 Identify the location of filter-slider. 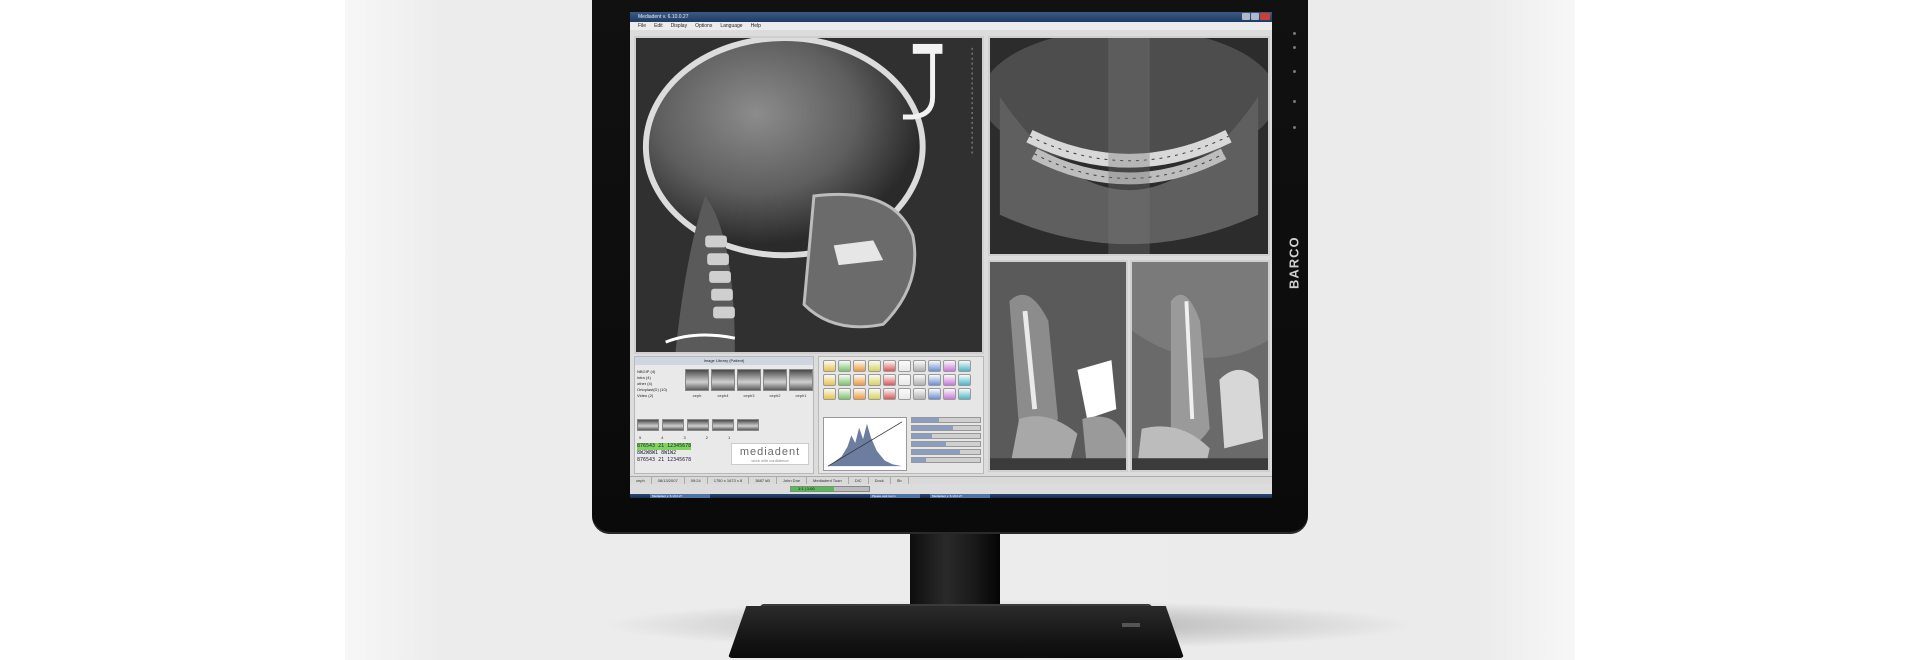
(946, 460).